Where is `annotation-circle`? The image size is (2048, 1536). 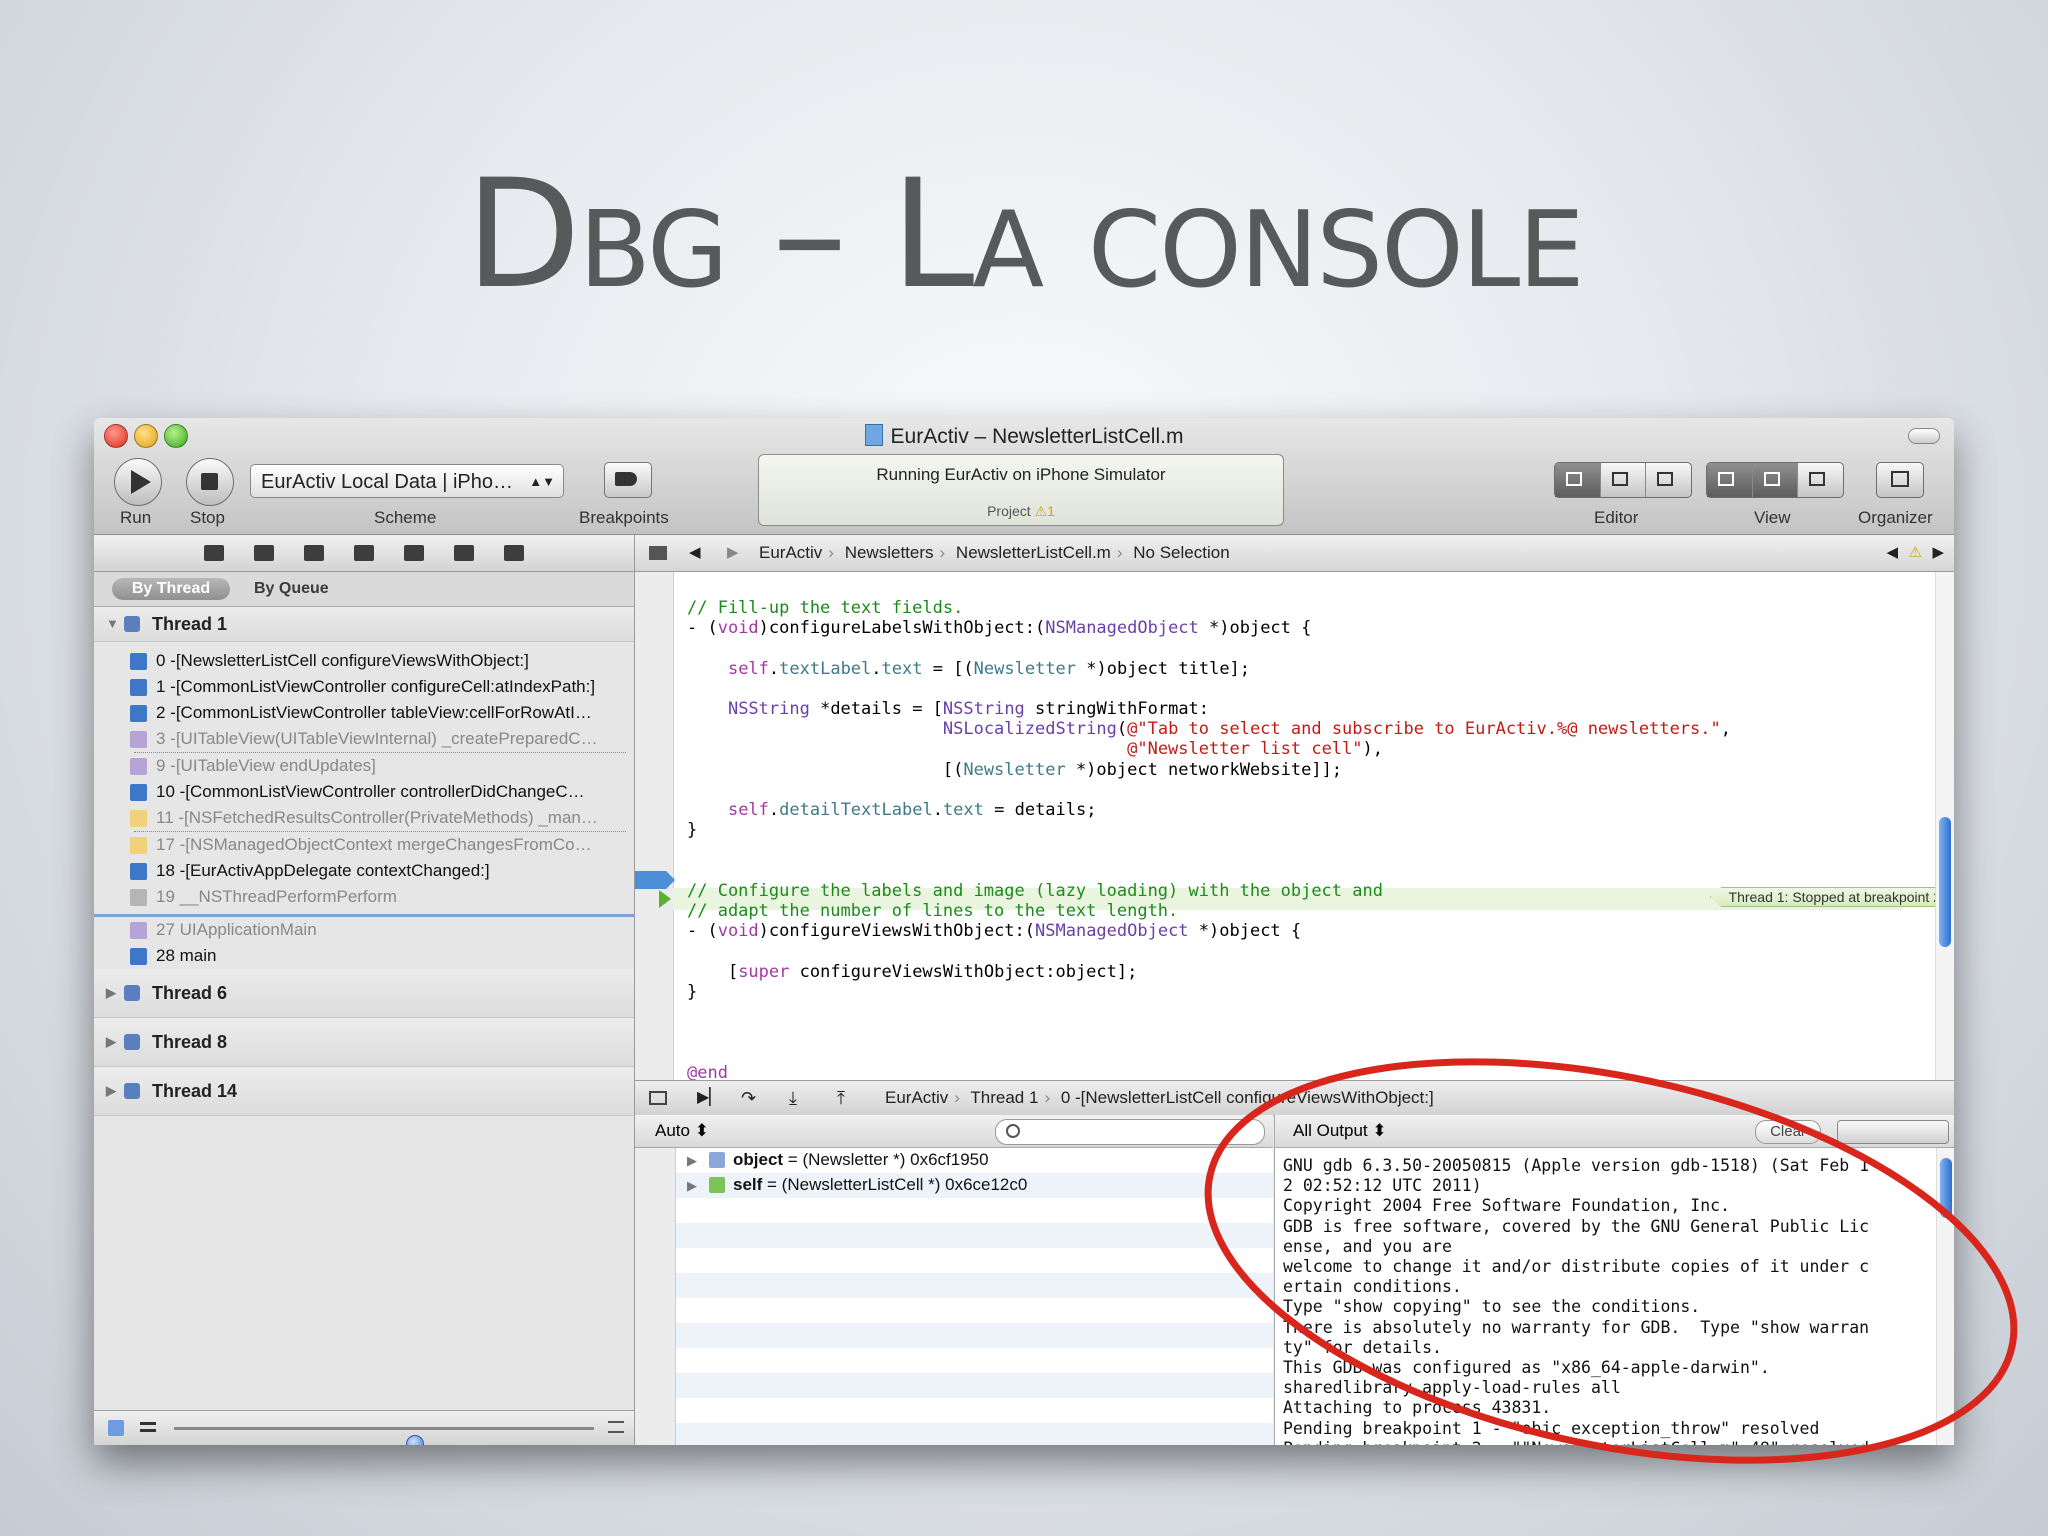 annotation-circle is located at coordinates (1611, 1261).